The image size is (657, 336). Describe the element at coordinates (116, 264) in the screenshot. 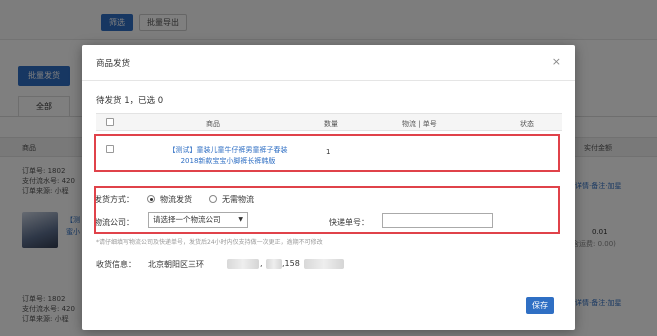

I see `recv-label: 收货信息：` at that location.